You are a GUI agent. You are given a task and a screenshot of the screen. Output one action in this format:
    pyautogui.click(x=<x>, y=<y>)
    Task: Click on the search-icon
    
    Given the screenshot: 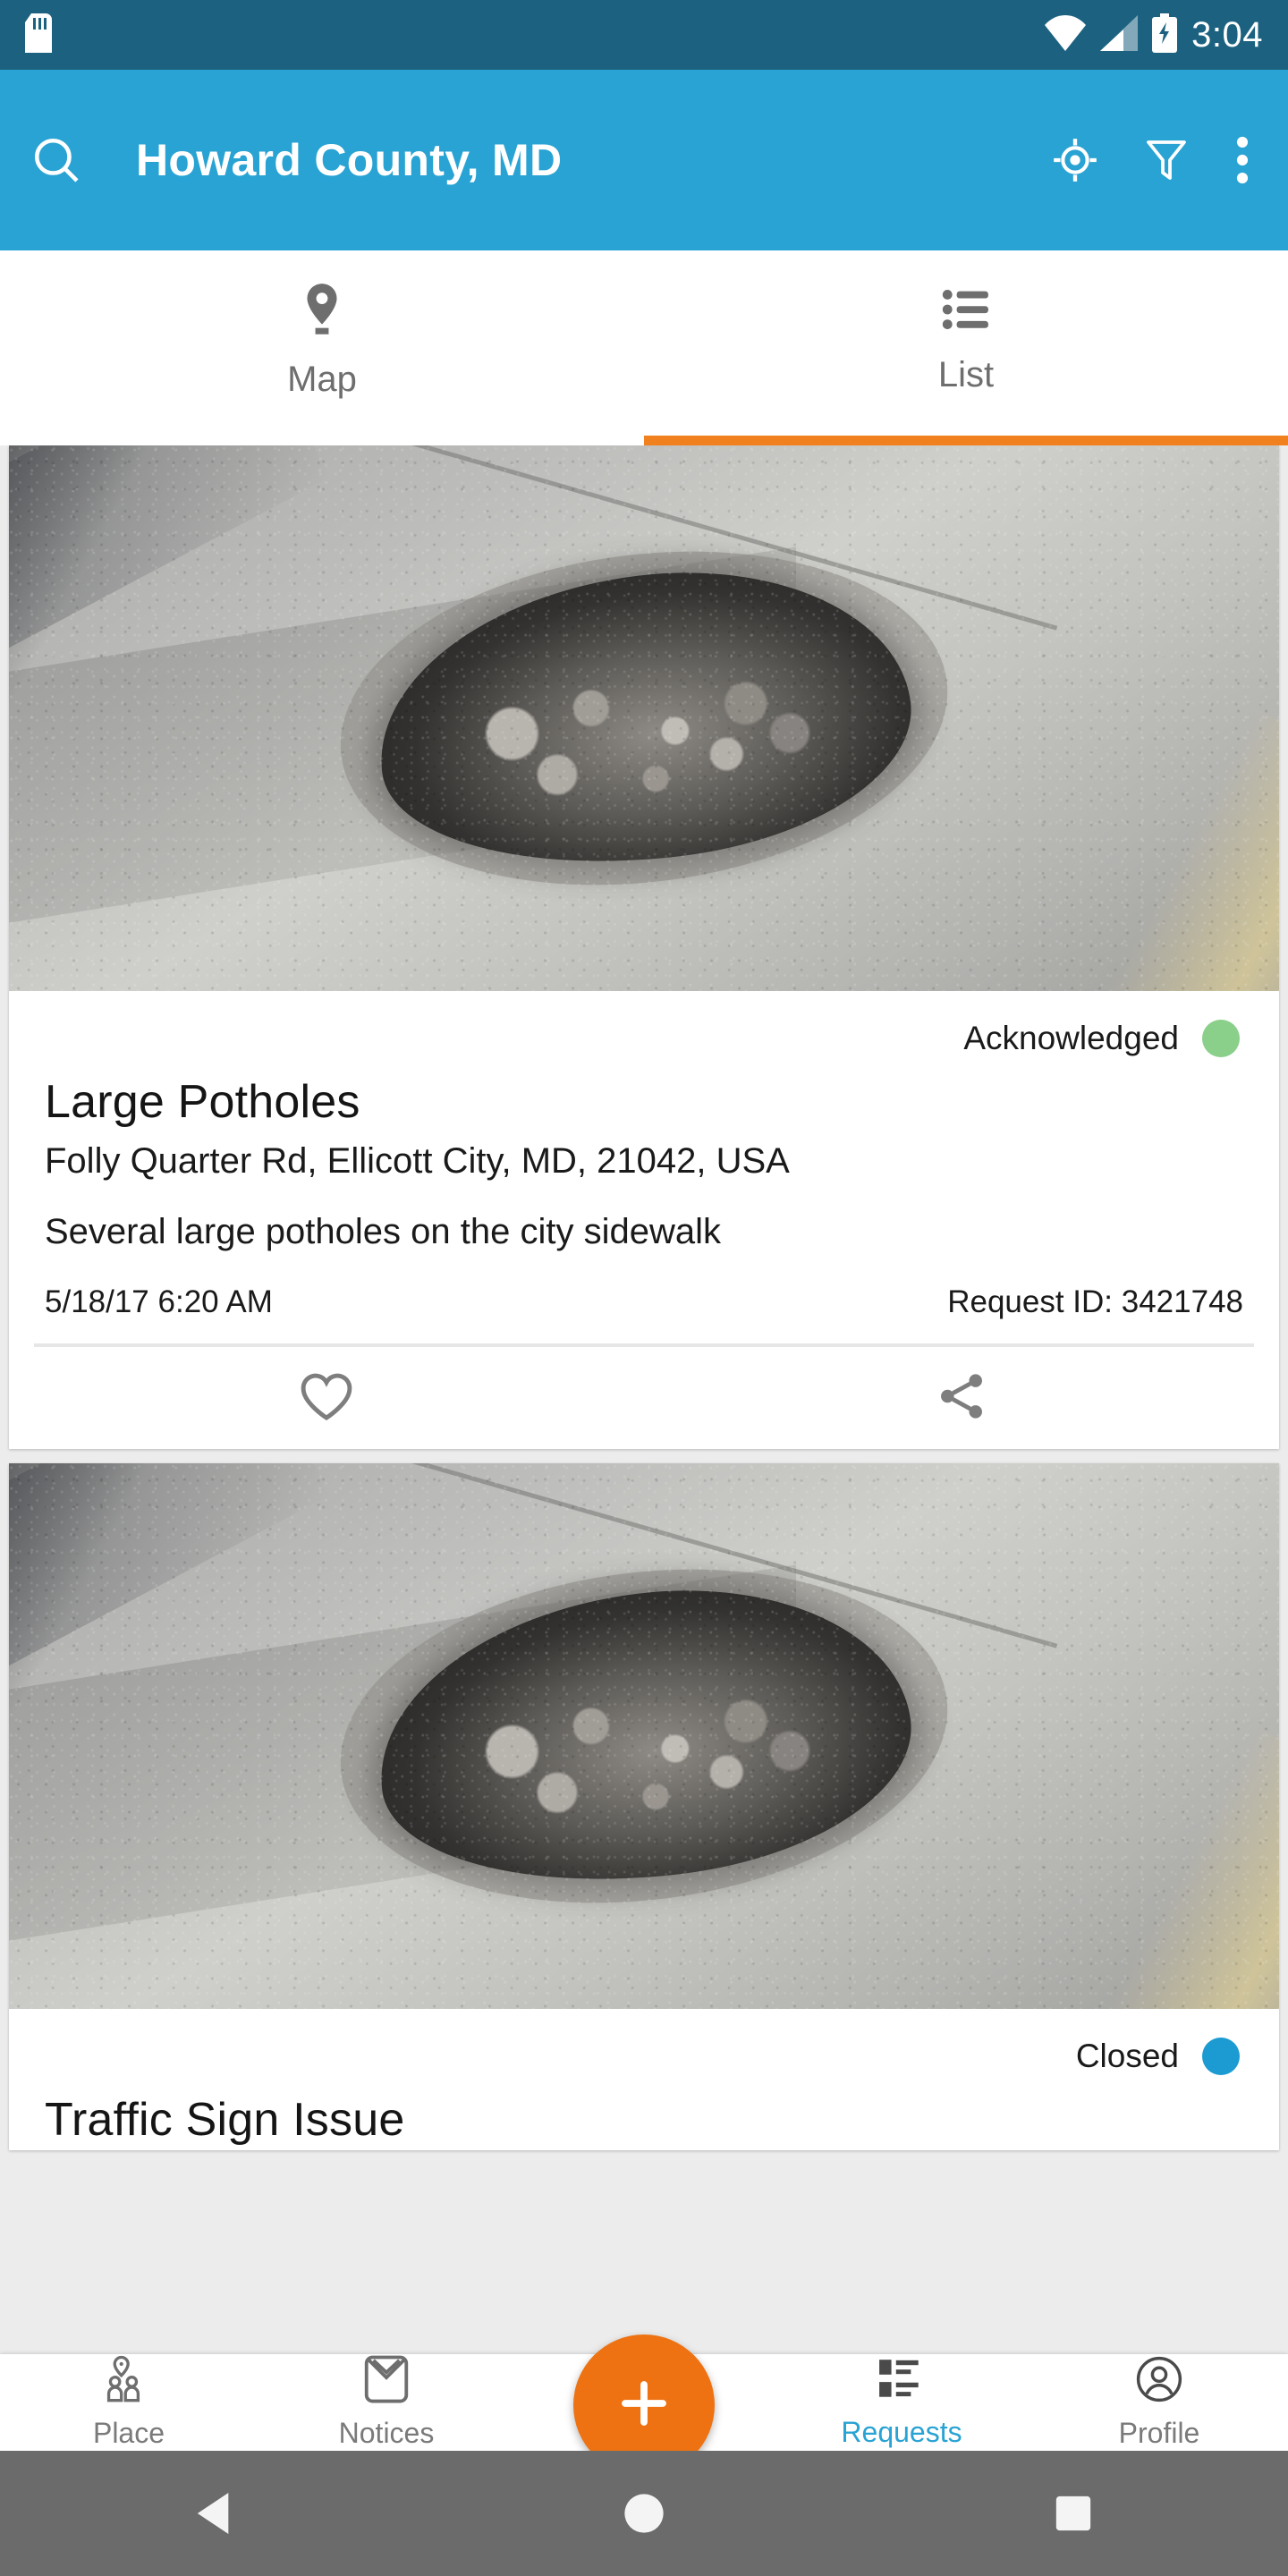 What is the action you would take?
    pyautogui.click(x=56, y=160)
    